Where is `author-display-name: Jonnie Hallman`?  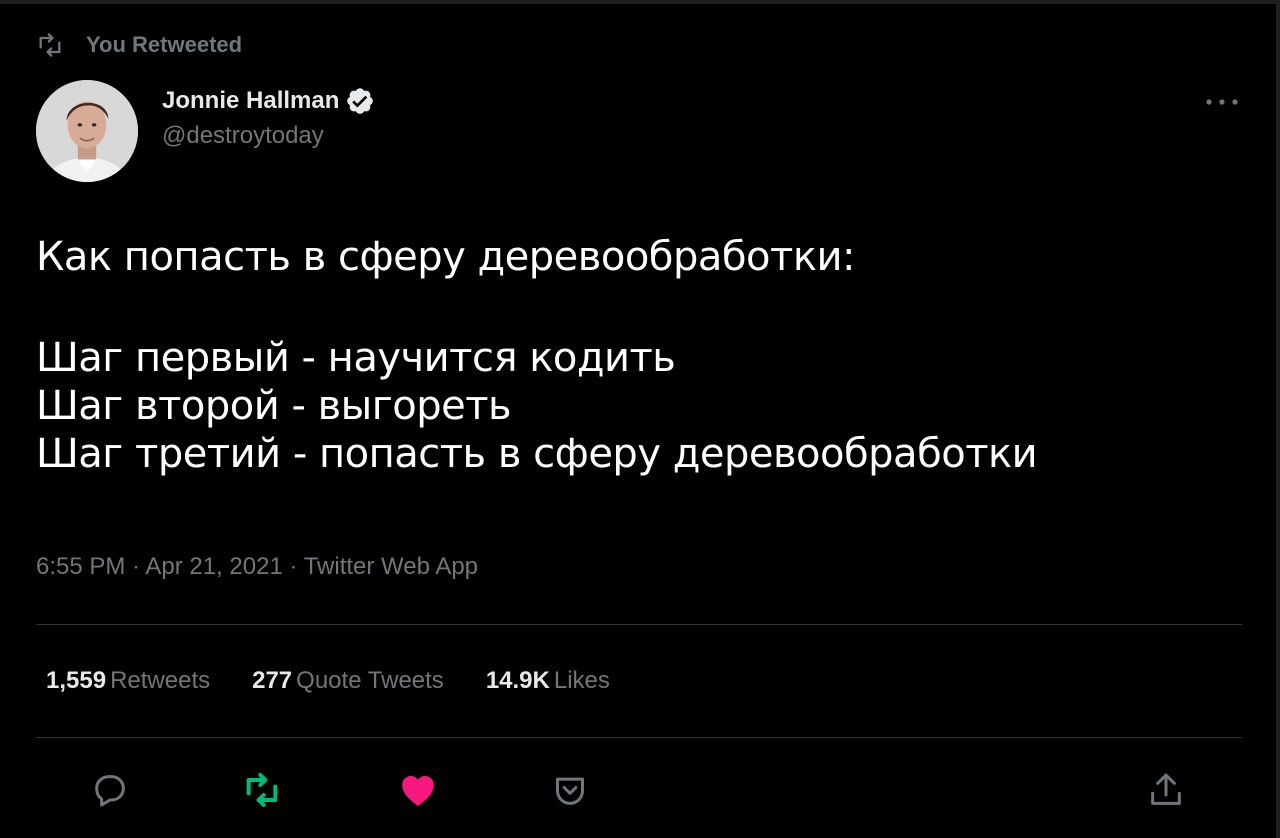 author-display-name: Jonnie Hallman is located at coordinates (250, 101).